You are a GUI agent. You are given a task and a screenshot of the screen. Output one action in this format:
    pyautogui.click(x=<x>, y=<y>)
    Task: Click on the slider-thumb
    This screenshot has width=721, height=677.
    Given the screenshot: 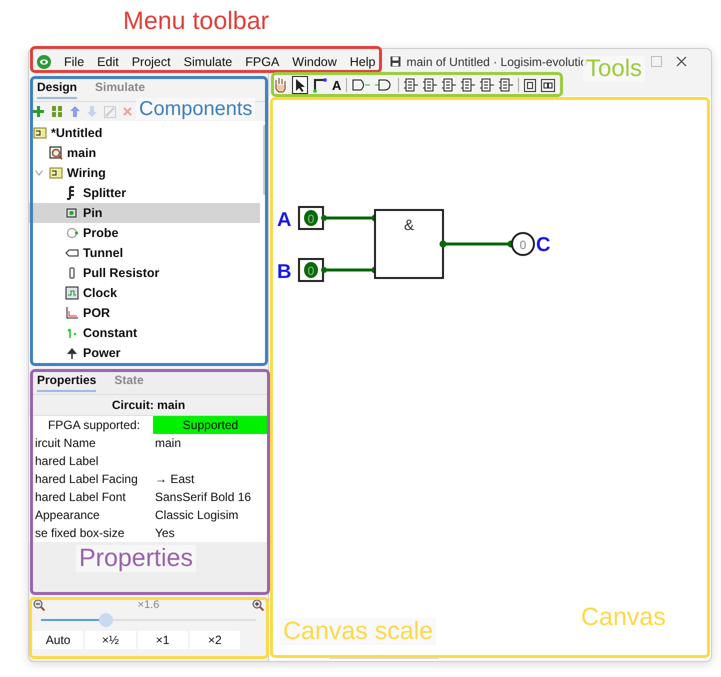 What is the action you would take?
    pyautogui.click(x=105, y=620)
    